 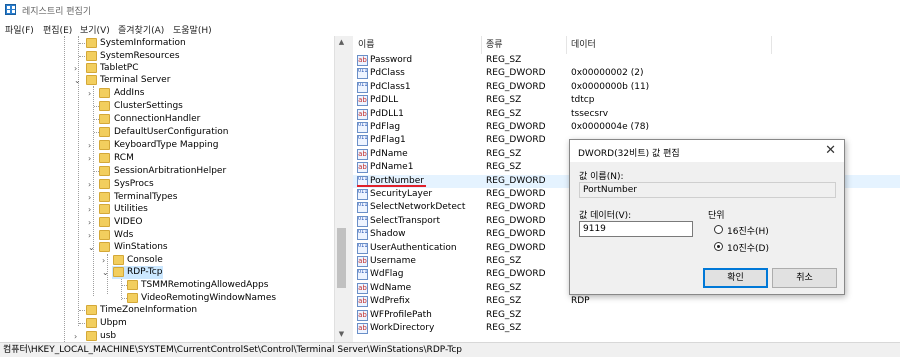 What do you see at coordinates (167, 80) in the screenshot?
I see `tree-item-terminal-server: ⌄ Terminal Server` at bounding box center [167, 80].